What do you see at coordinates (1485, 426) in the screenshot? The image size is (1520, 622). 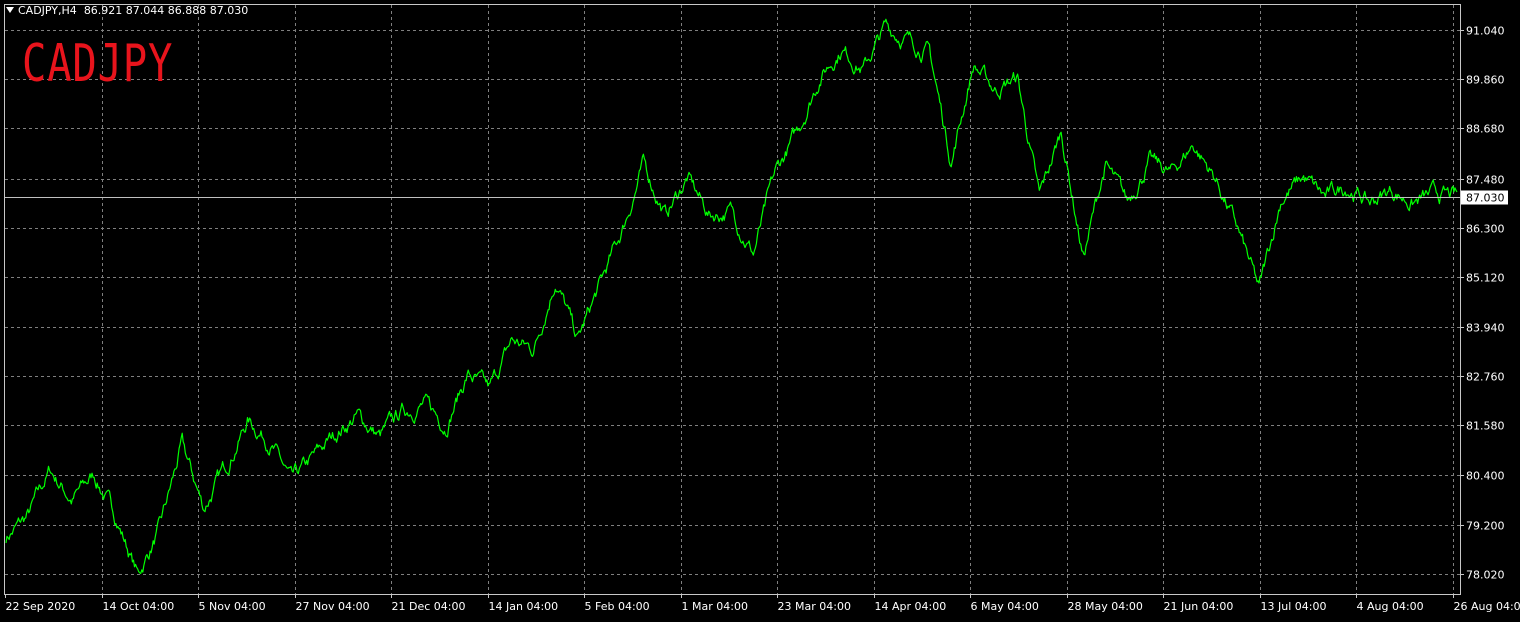 I see `y-tick-label: 81.580` at bounding box center [1485, 426].